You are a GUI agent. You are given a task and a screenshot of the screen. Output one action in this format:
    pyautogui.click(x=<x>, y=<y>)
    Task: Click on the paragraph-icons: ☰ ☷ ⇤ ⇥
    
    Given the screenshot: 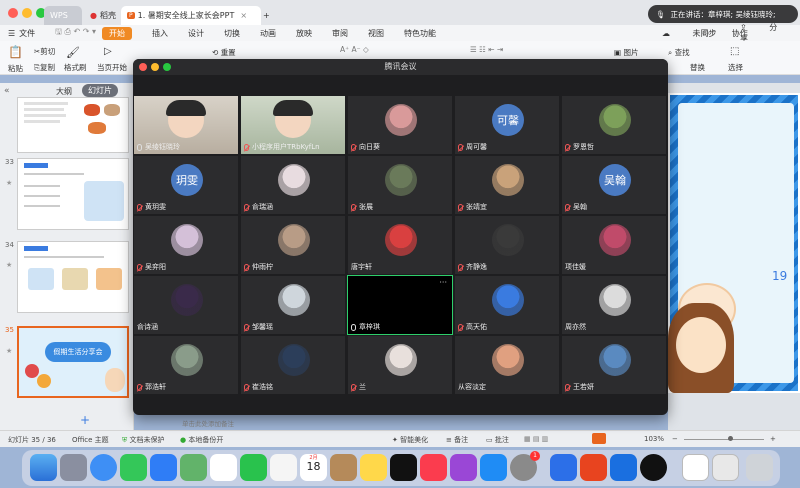 What is the action you would take?
    pyautogui.click(x=486, y=49)
    